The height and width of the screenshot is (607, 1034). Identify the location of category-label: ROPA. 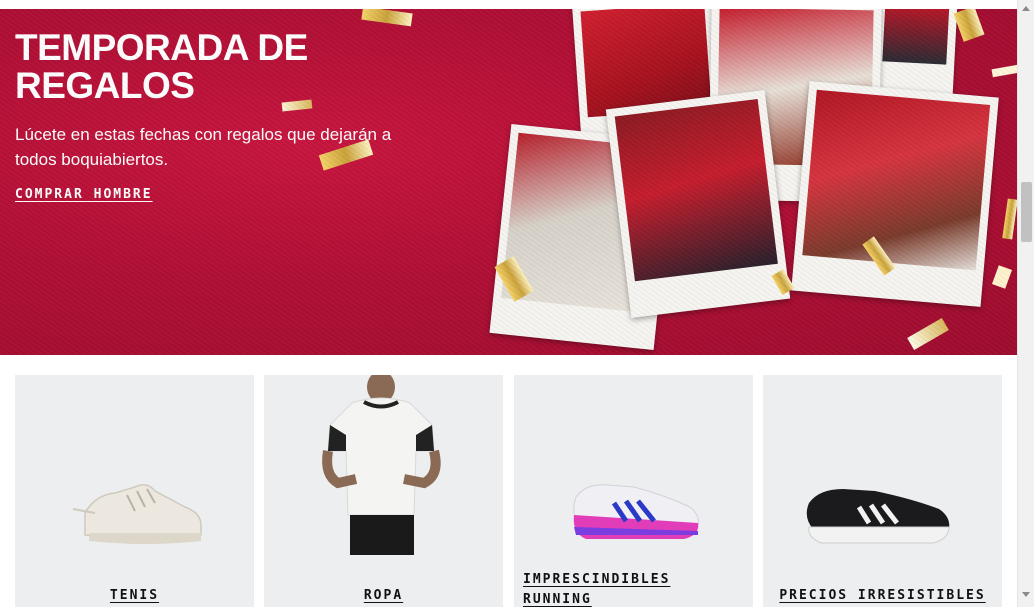
(383, 595).